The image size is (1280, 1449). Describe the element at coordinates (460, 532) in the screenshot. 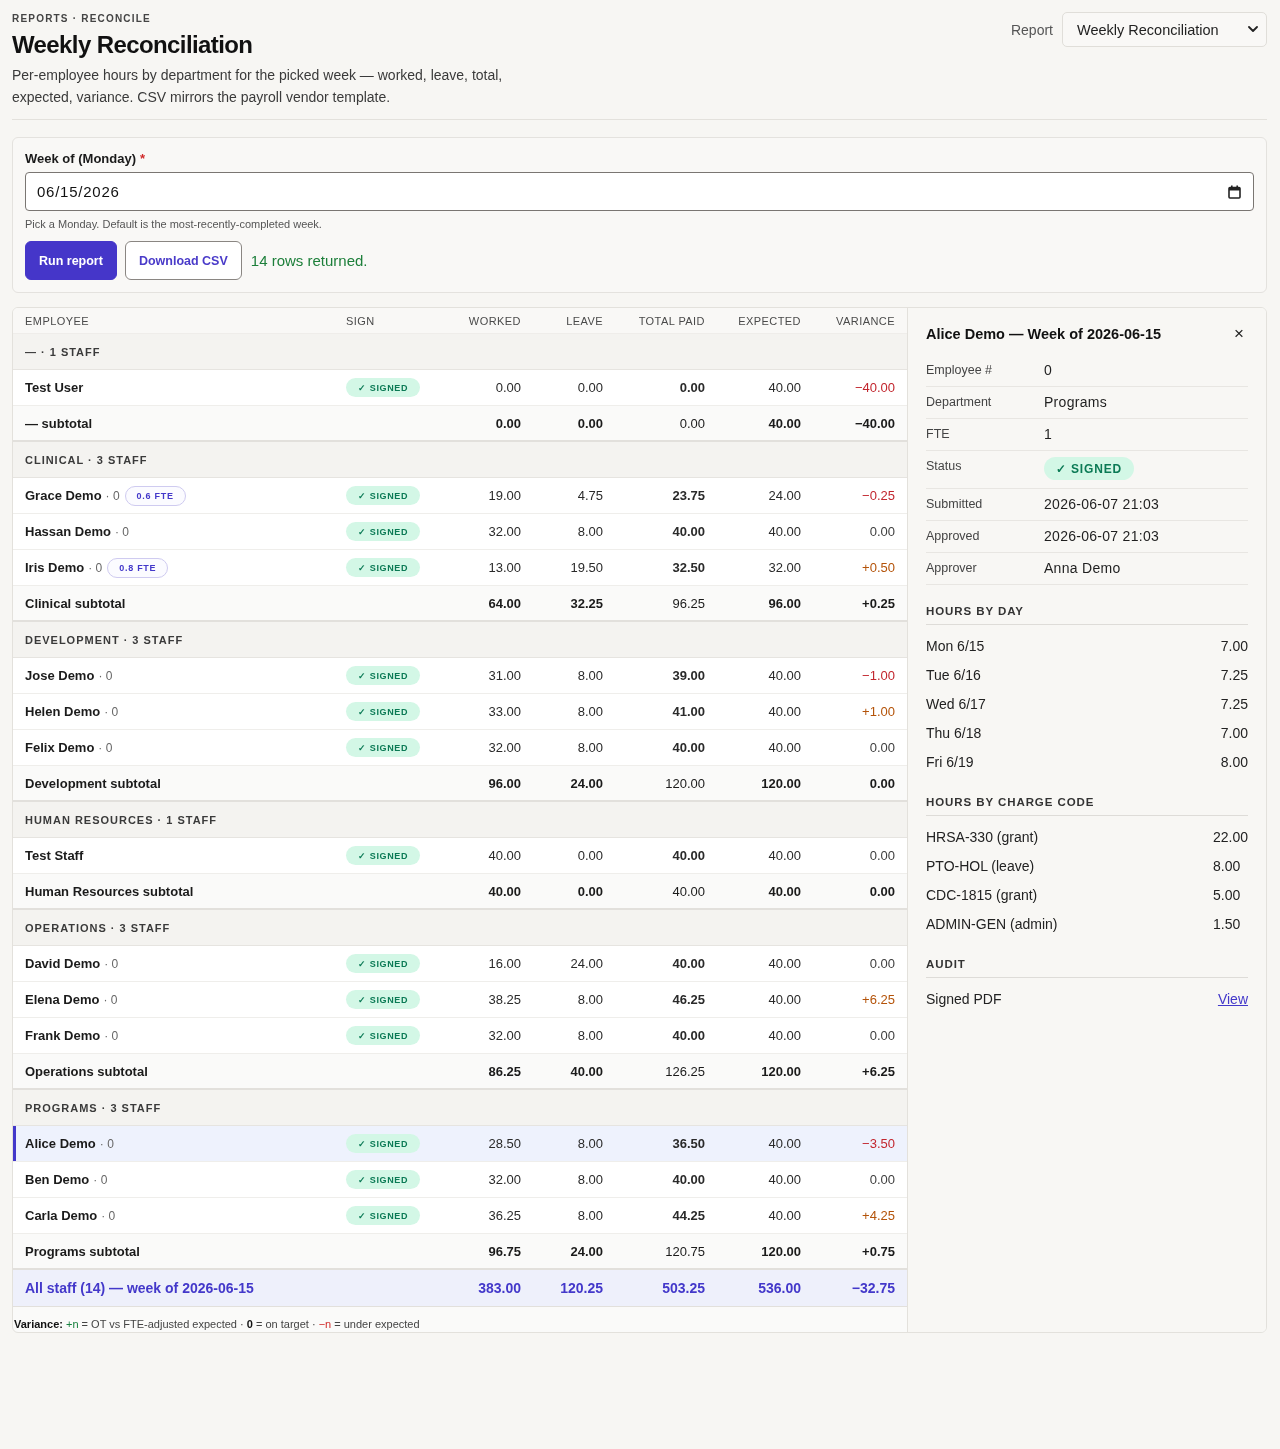

I see `employee-row: Hassan Demo · 0 ✓ SIGNED 32.00 8.00 40.00 40.00 0.00` at that location.